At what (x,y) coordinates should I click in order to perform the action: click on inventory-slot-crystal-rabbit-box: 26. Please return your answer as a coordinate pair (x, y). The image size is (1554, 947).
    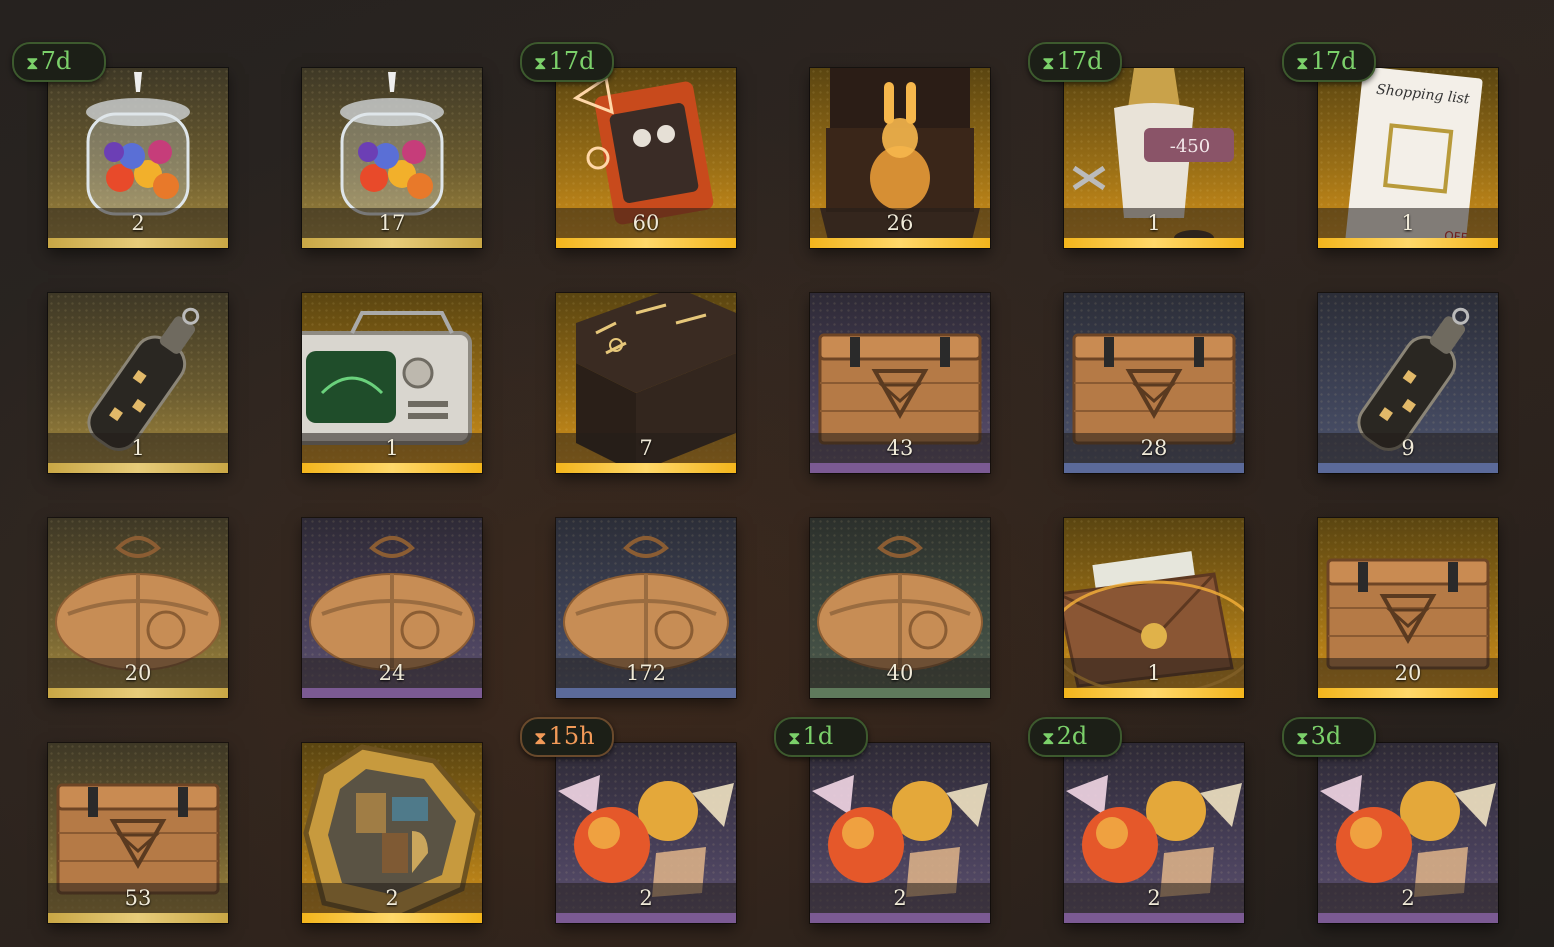
    Looking at the image, I should click on (900, 158).